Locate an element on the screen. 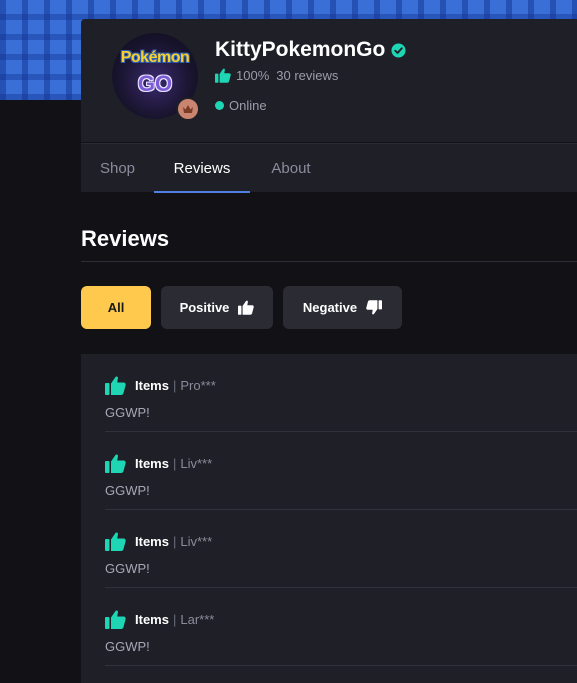 The width and height of the screenshot is (577, 683). thumbs-down-icon is located at coordinates (374, 307).